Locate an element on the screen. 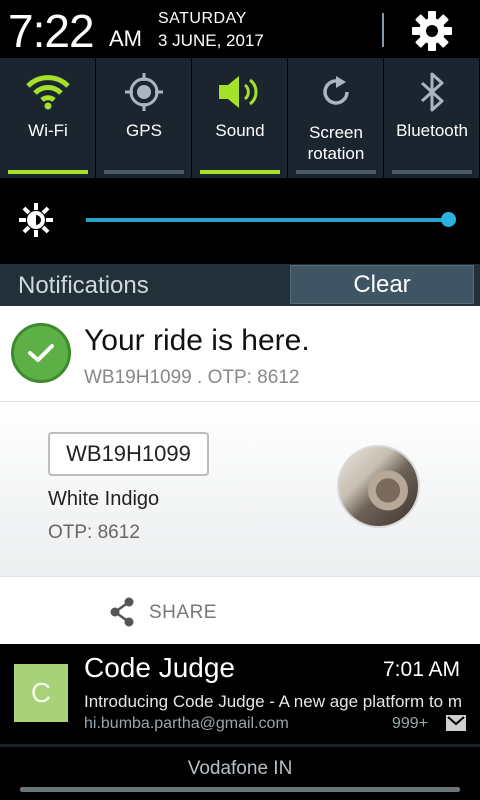  wifi-icon is located at coordinates (48, 92).